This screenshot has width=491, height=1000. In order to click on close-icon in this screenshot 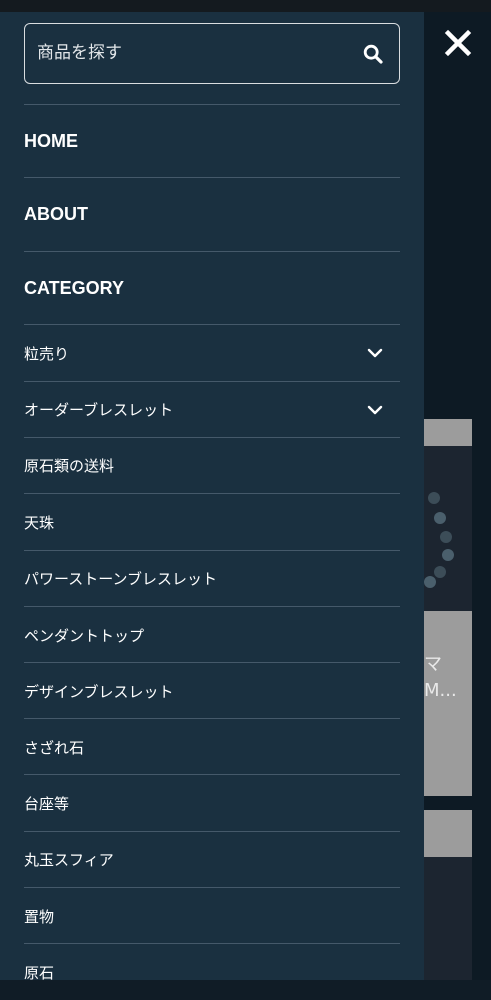, I will do `click(458, 43)`.